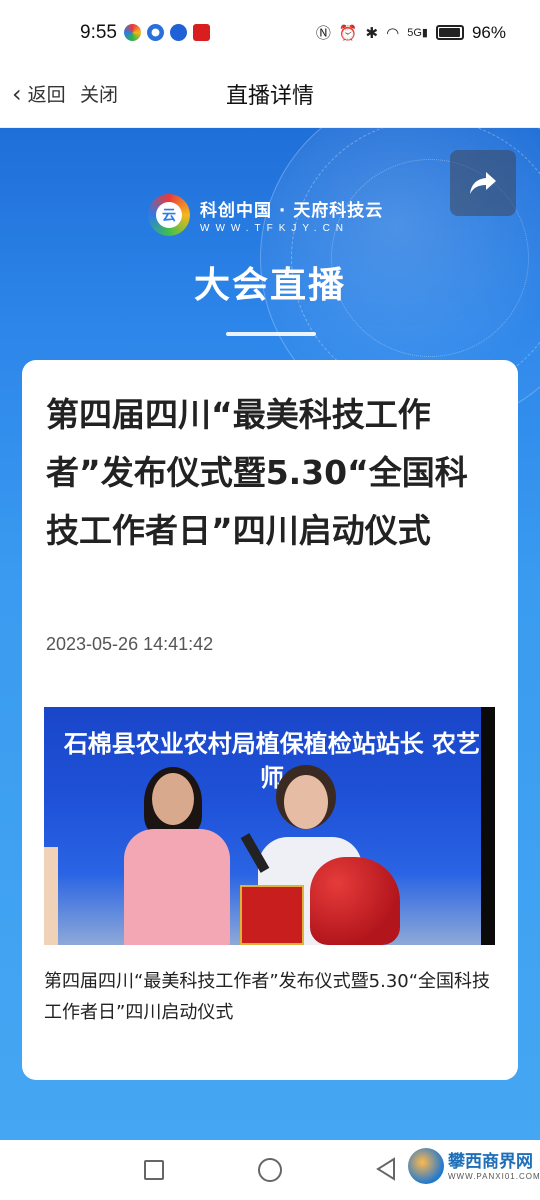 This screenshot has height=1200, width=540. Describe the element at coordinates (323, 33) in the screenshot. I see `nfc-icon: Ⓝ` at that location.